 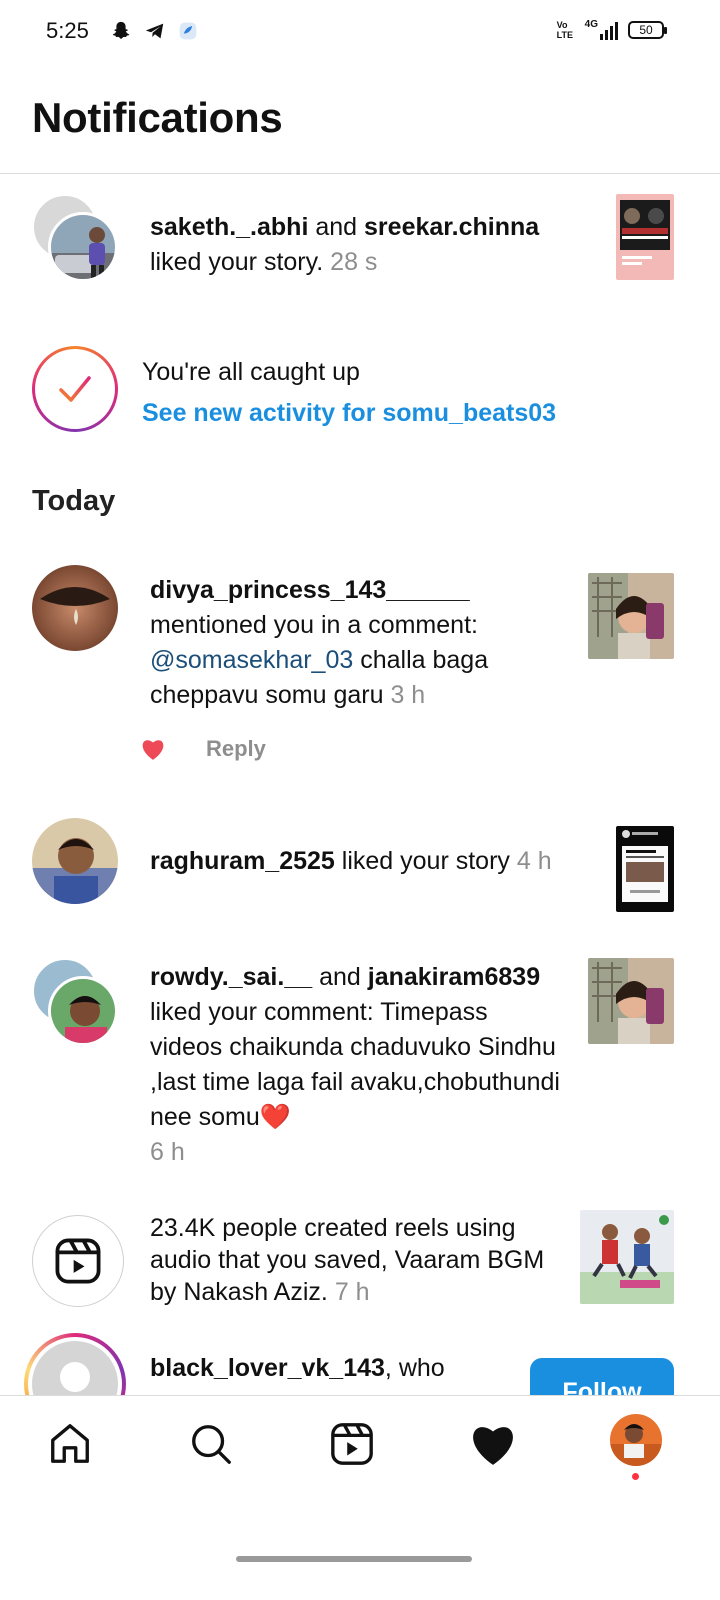 I want to click on section-heading-today: Today, so click(x=74, y=501).